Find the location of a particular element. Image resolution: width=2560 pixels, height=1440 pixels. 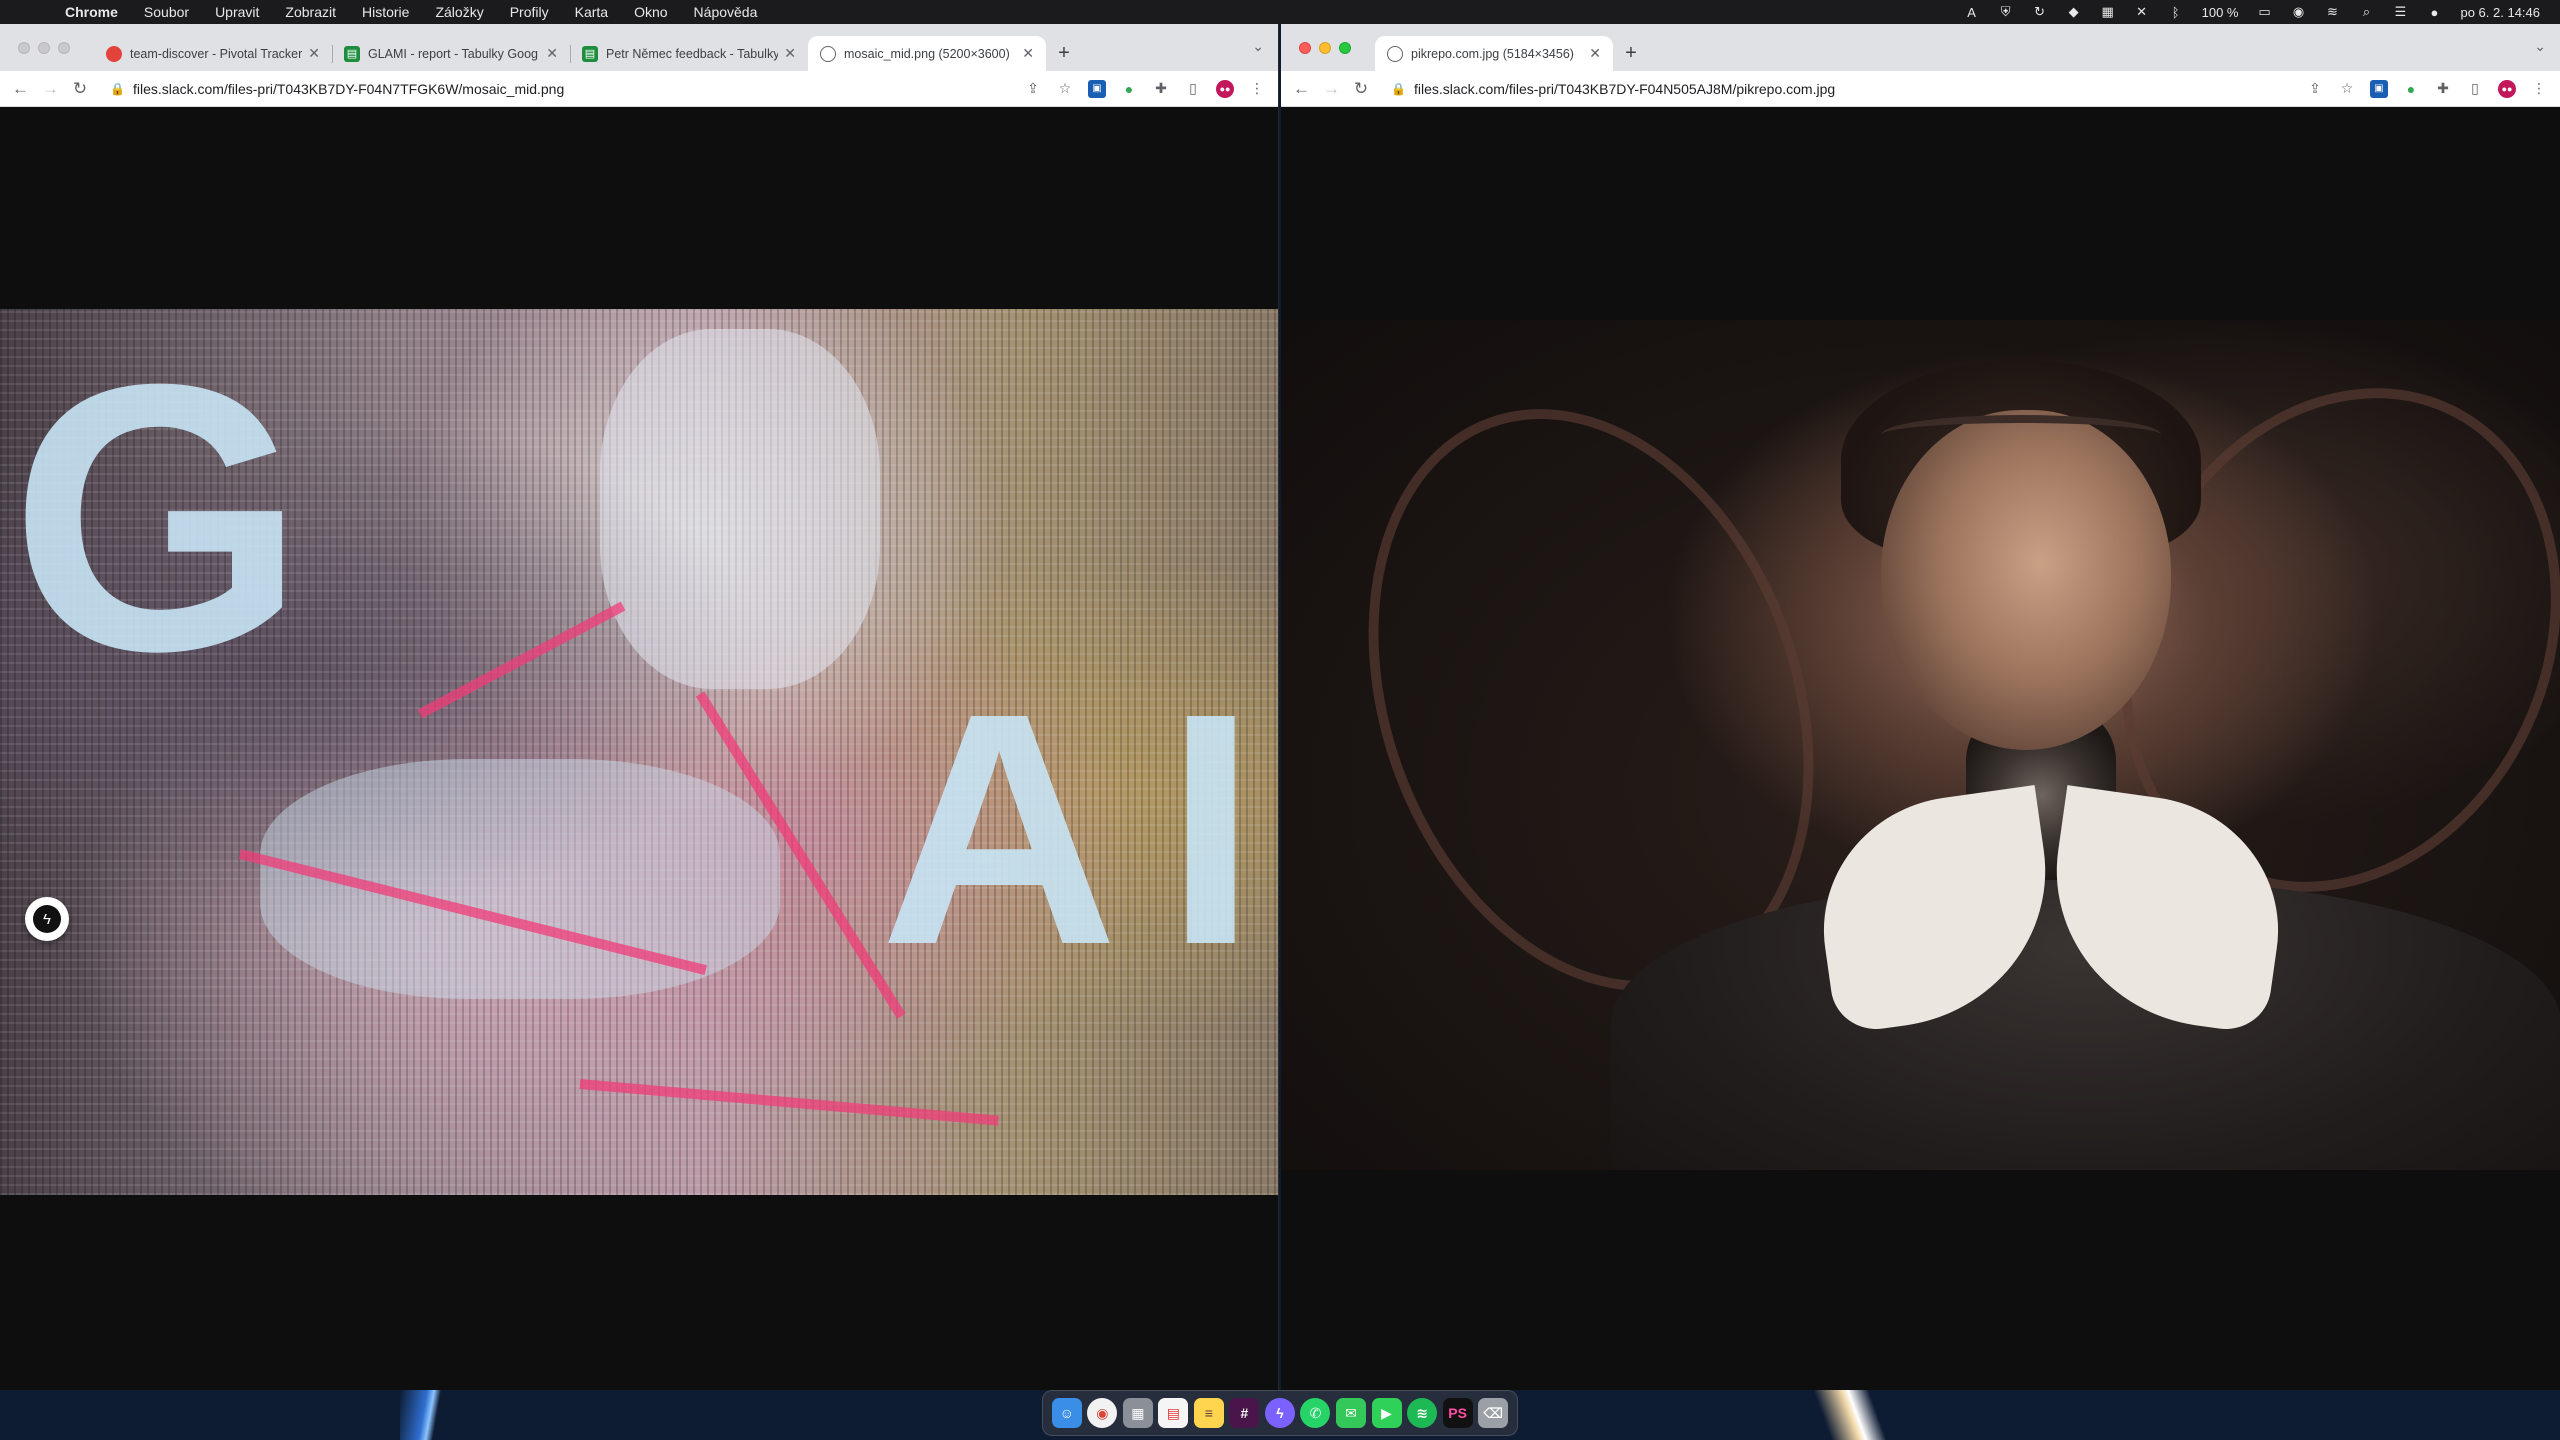

tab-pivotal-tracker: team-discover - Pivotal Tracker ✕ is located at coordinates (213, 53).